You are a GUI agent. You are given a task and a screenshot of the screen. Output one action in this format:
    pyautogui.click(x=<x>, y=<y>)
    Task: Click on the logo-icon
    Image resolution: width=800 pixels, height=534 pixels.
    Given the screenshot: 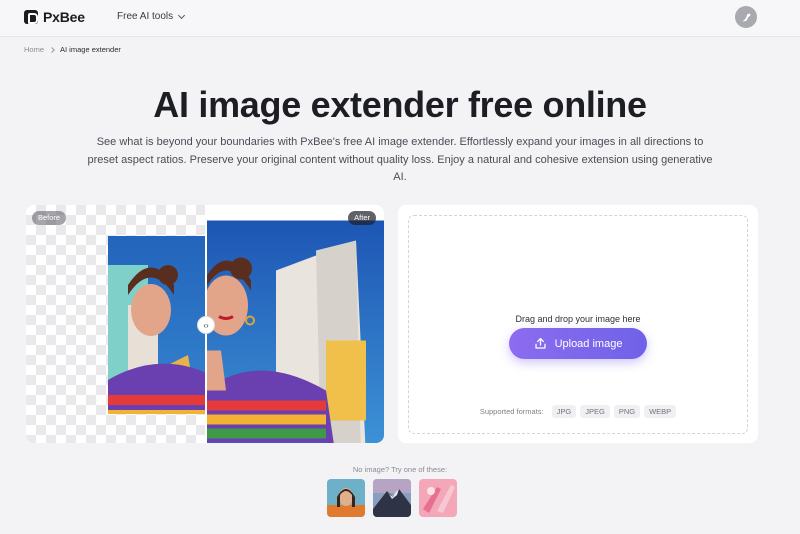 What is the action you would take?
    pyautogui.click(x=31, y=17)
    